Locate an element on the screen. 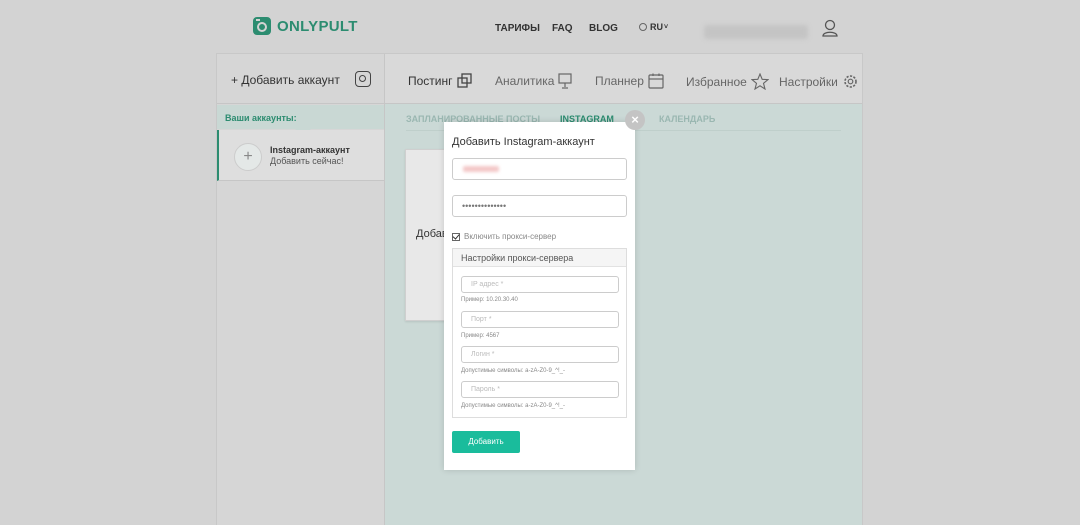  proxy-port-hint: Пример: 4567 is located at coordinates (480, 336).